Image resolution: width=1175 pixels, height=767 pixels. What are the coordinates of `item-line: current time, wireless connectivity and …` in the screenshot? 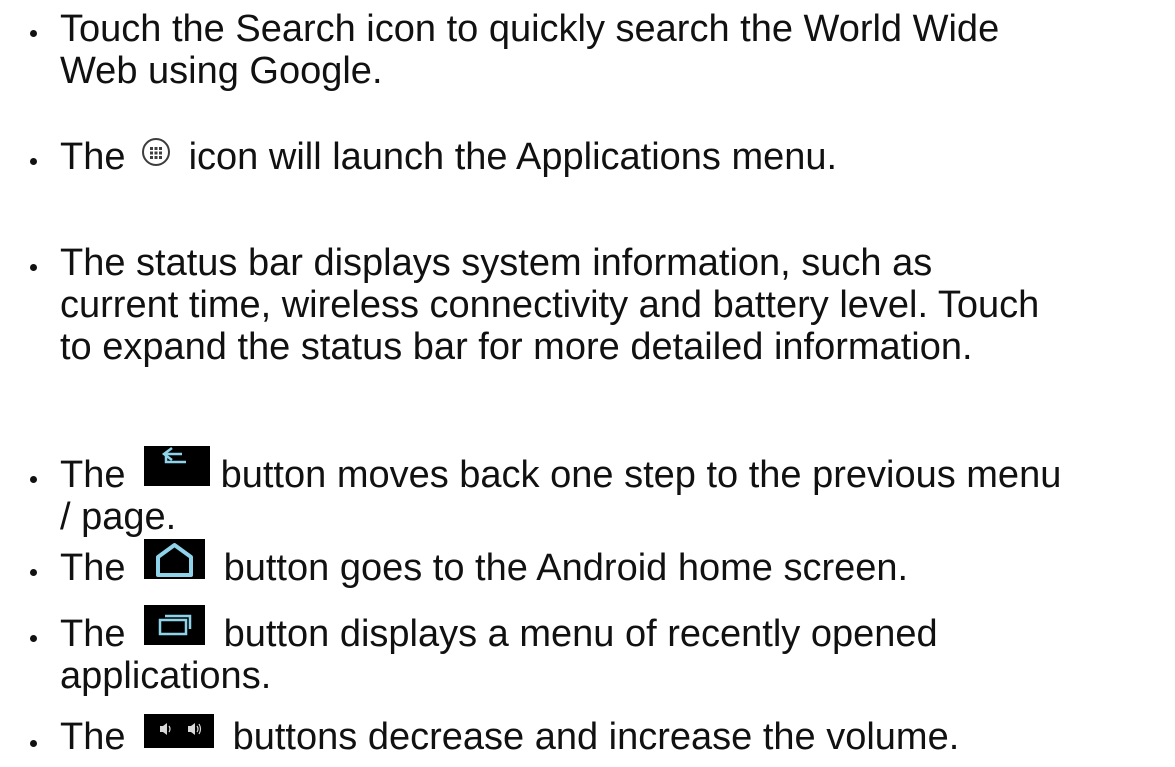 It's located at (550, 305).